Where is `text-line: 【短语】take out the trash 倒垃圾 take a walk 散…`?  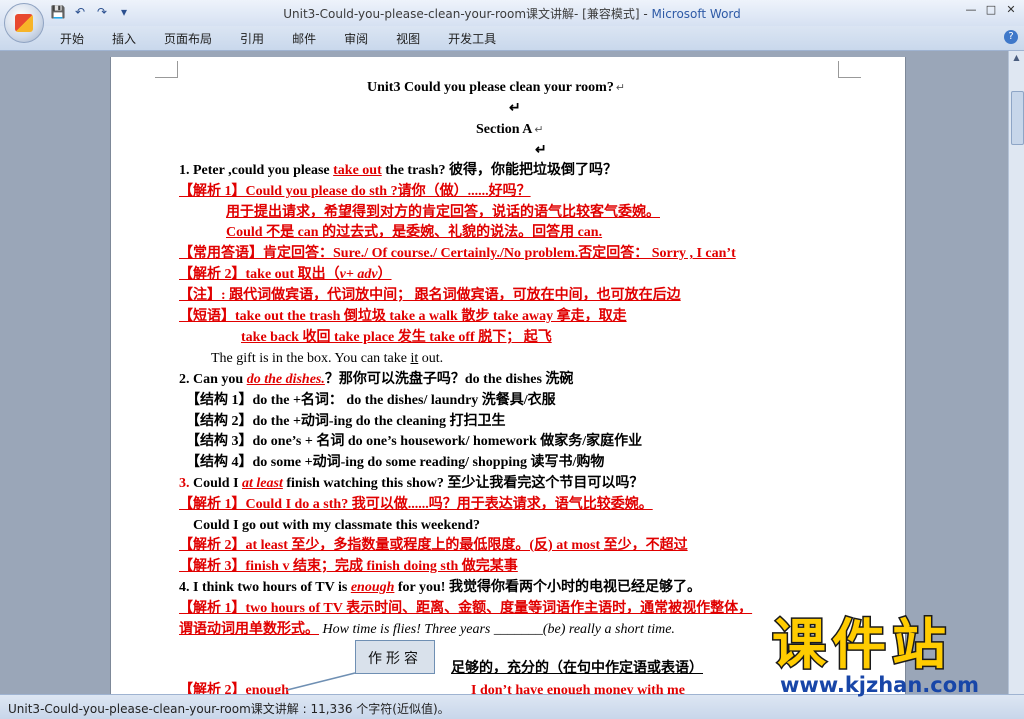 text-line: 【短语】take out the trash 倒垃圾 take a walk 散… is located at coordinates (403, 316).